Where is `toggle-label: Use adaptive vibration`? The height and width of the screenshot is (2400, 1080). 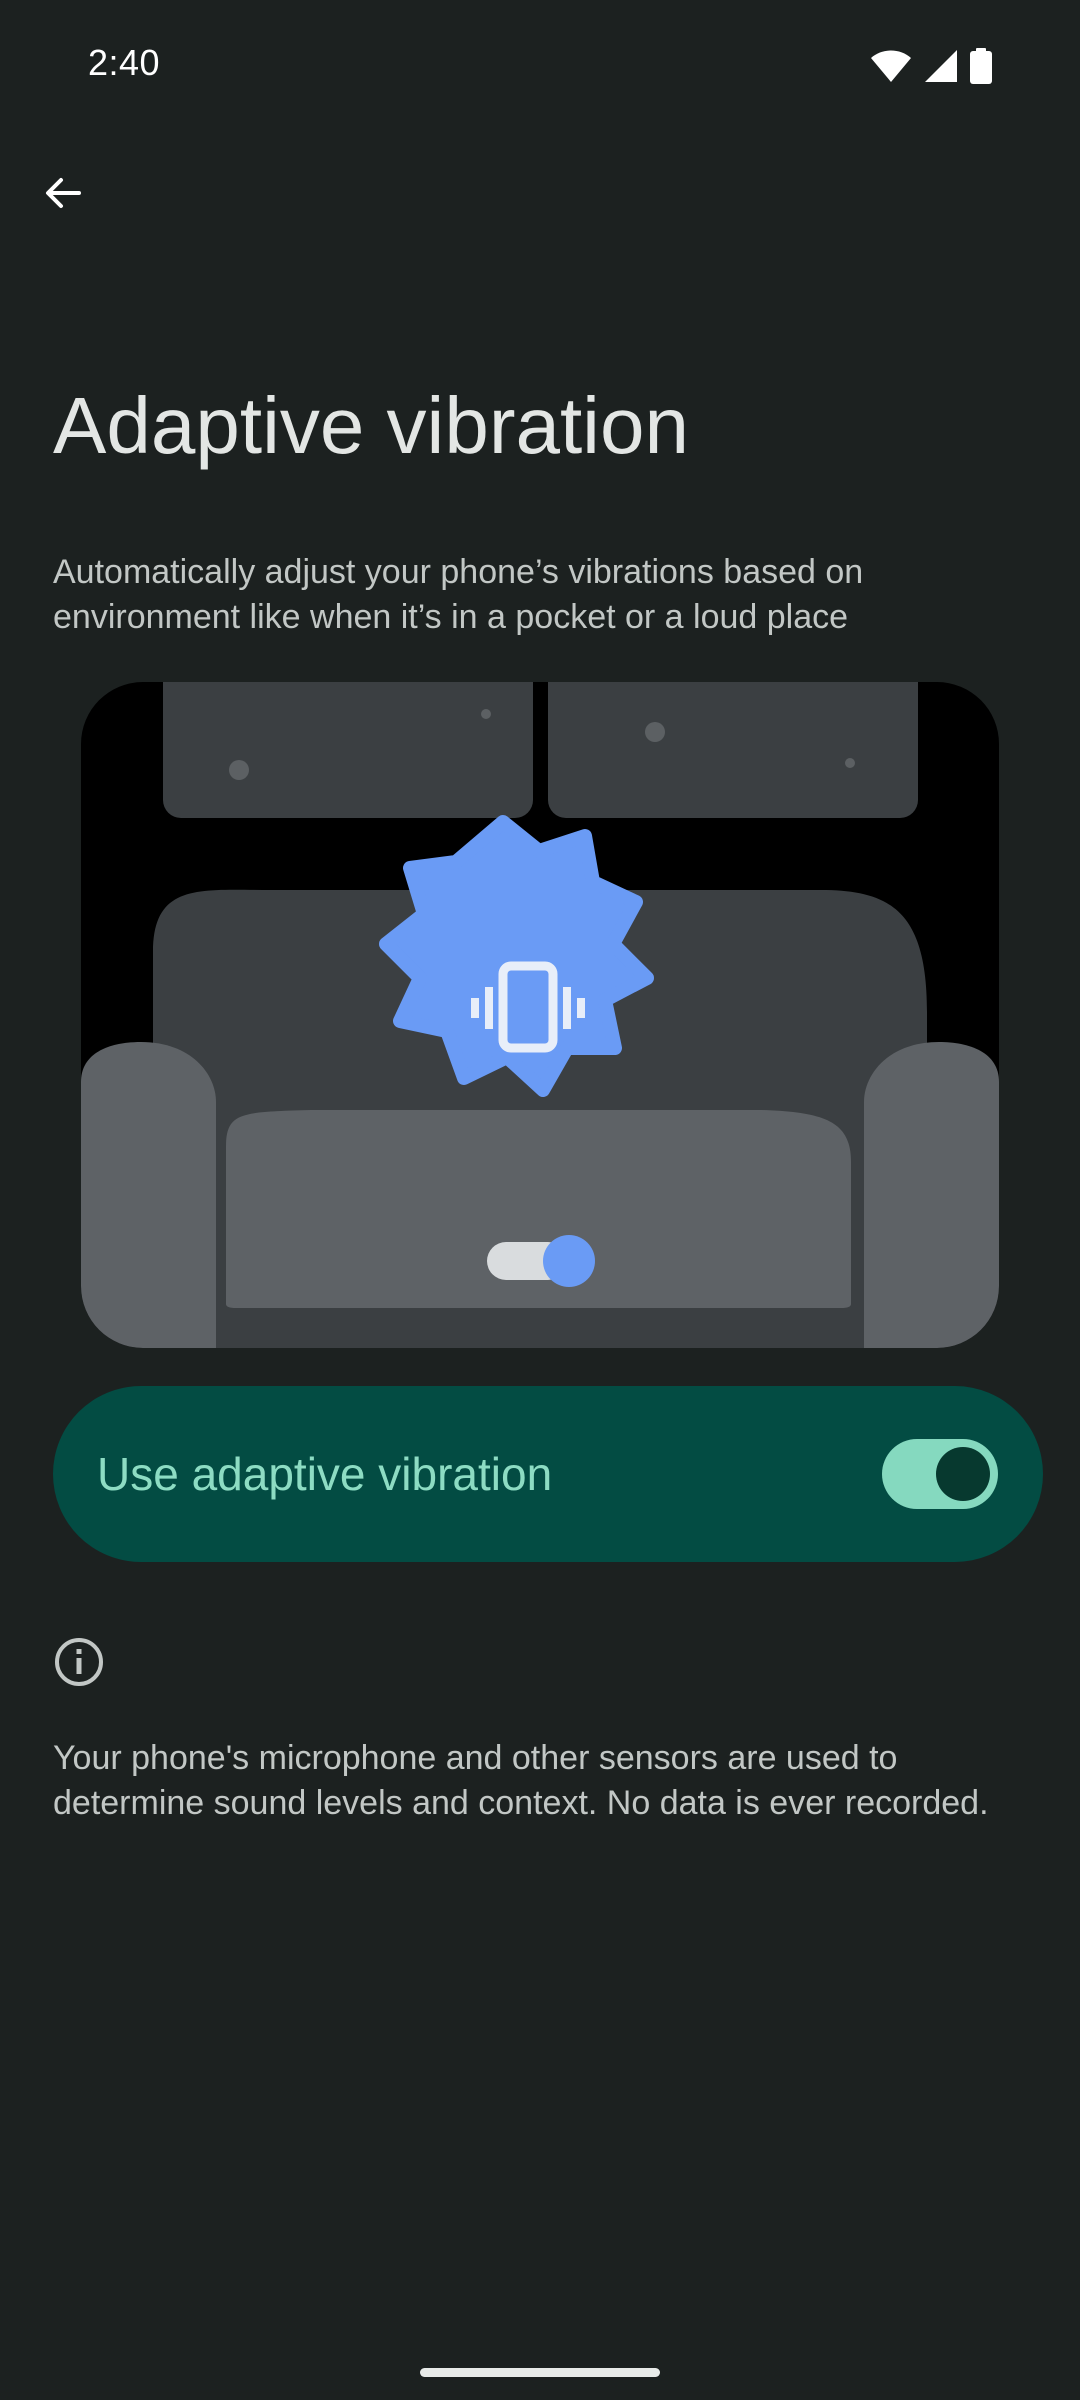
toggle-label: Use adaptive vibration is located at coordinates (325, 1474).